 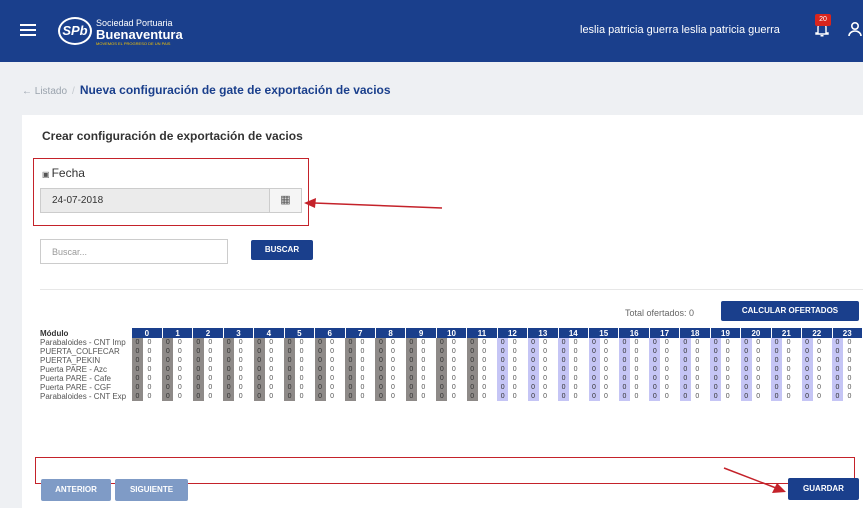 What do you see at coordinates (855, 29) in the screenshot?
I see `user-icon` at bounding box center [855, 29].